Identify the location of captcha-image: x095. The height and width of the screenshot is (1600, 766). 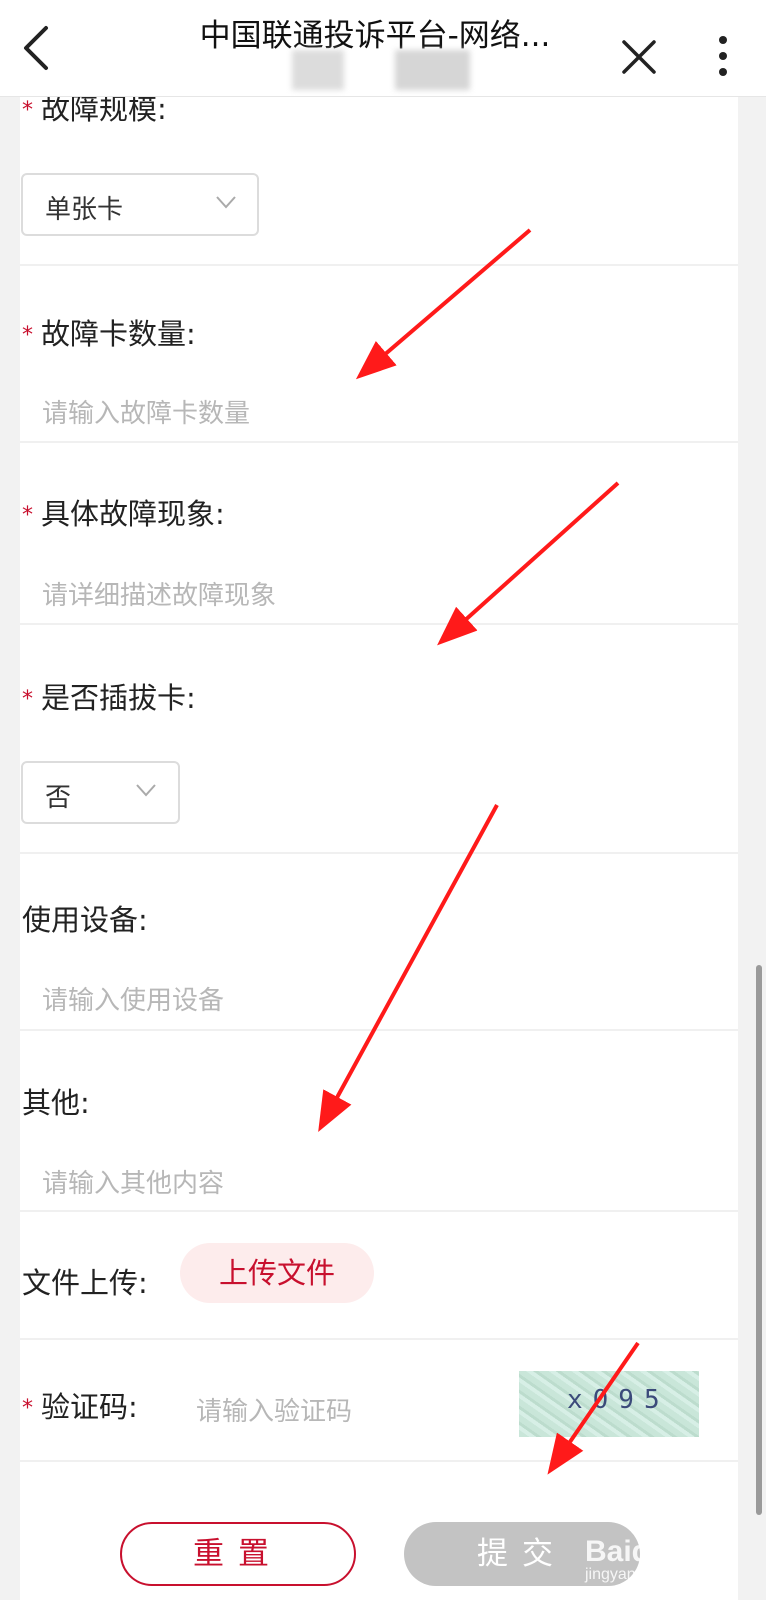
(609, 1404).